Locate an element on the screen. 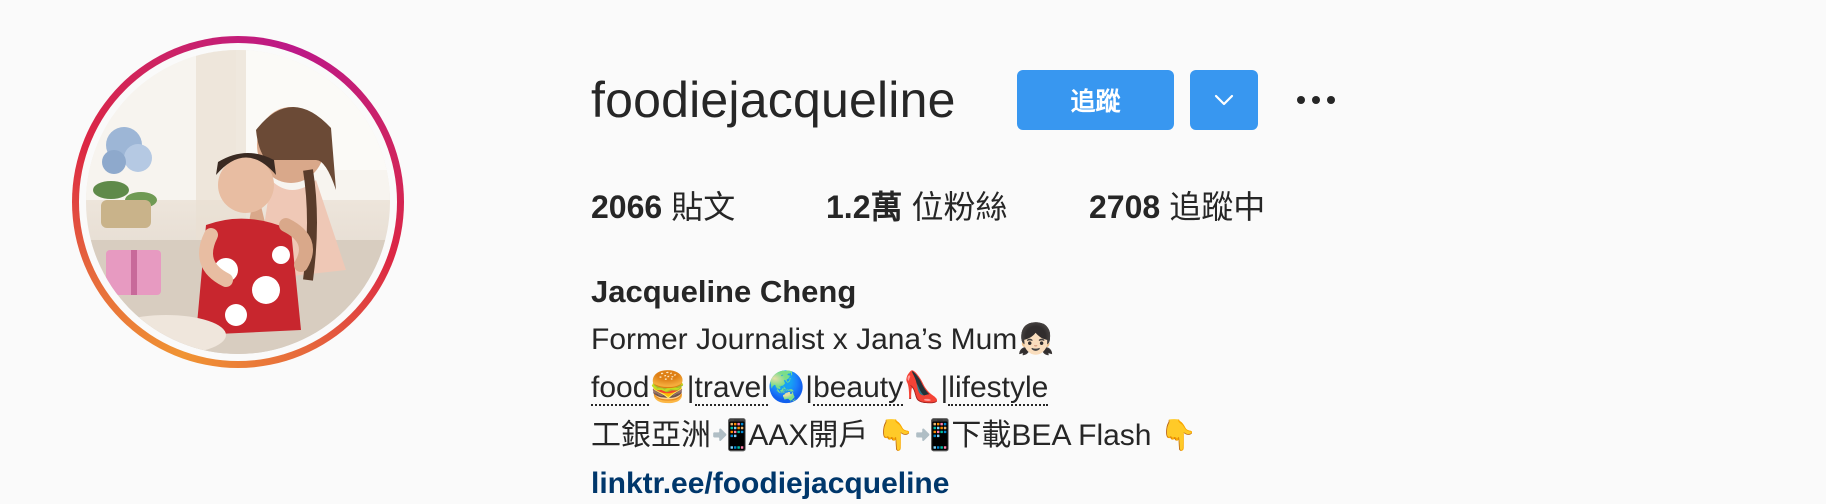  more-options-button is located at coordinates (1316, 100).